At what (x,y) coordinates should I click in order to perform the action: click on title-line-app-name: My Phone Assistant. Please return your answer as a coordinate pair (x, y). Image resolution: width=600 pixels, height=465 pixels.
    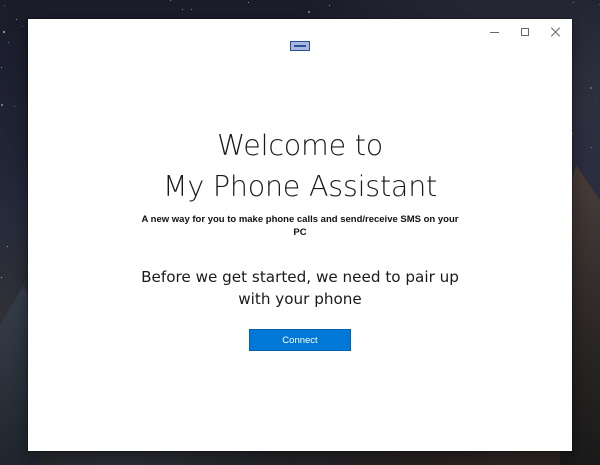
    Looking at the image, I should click on (300, 186).